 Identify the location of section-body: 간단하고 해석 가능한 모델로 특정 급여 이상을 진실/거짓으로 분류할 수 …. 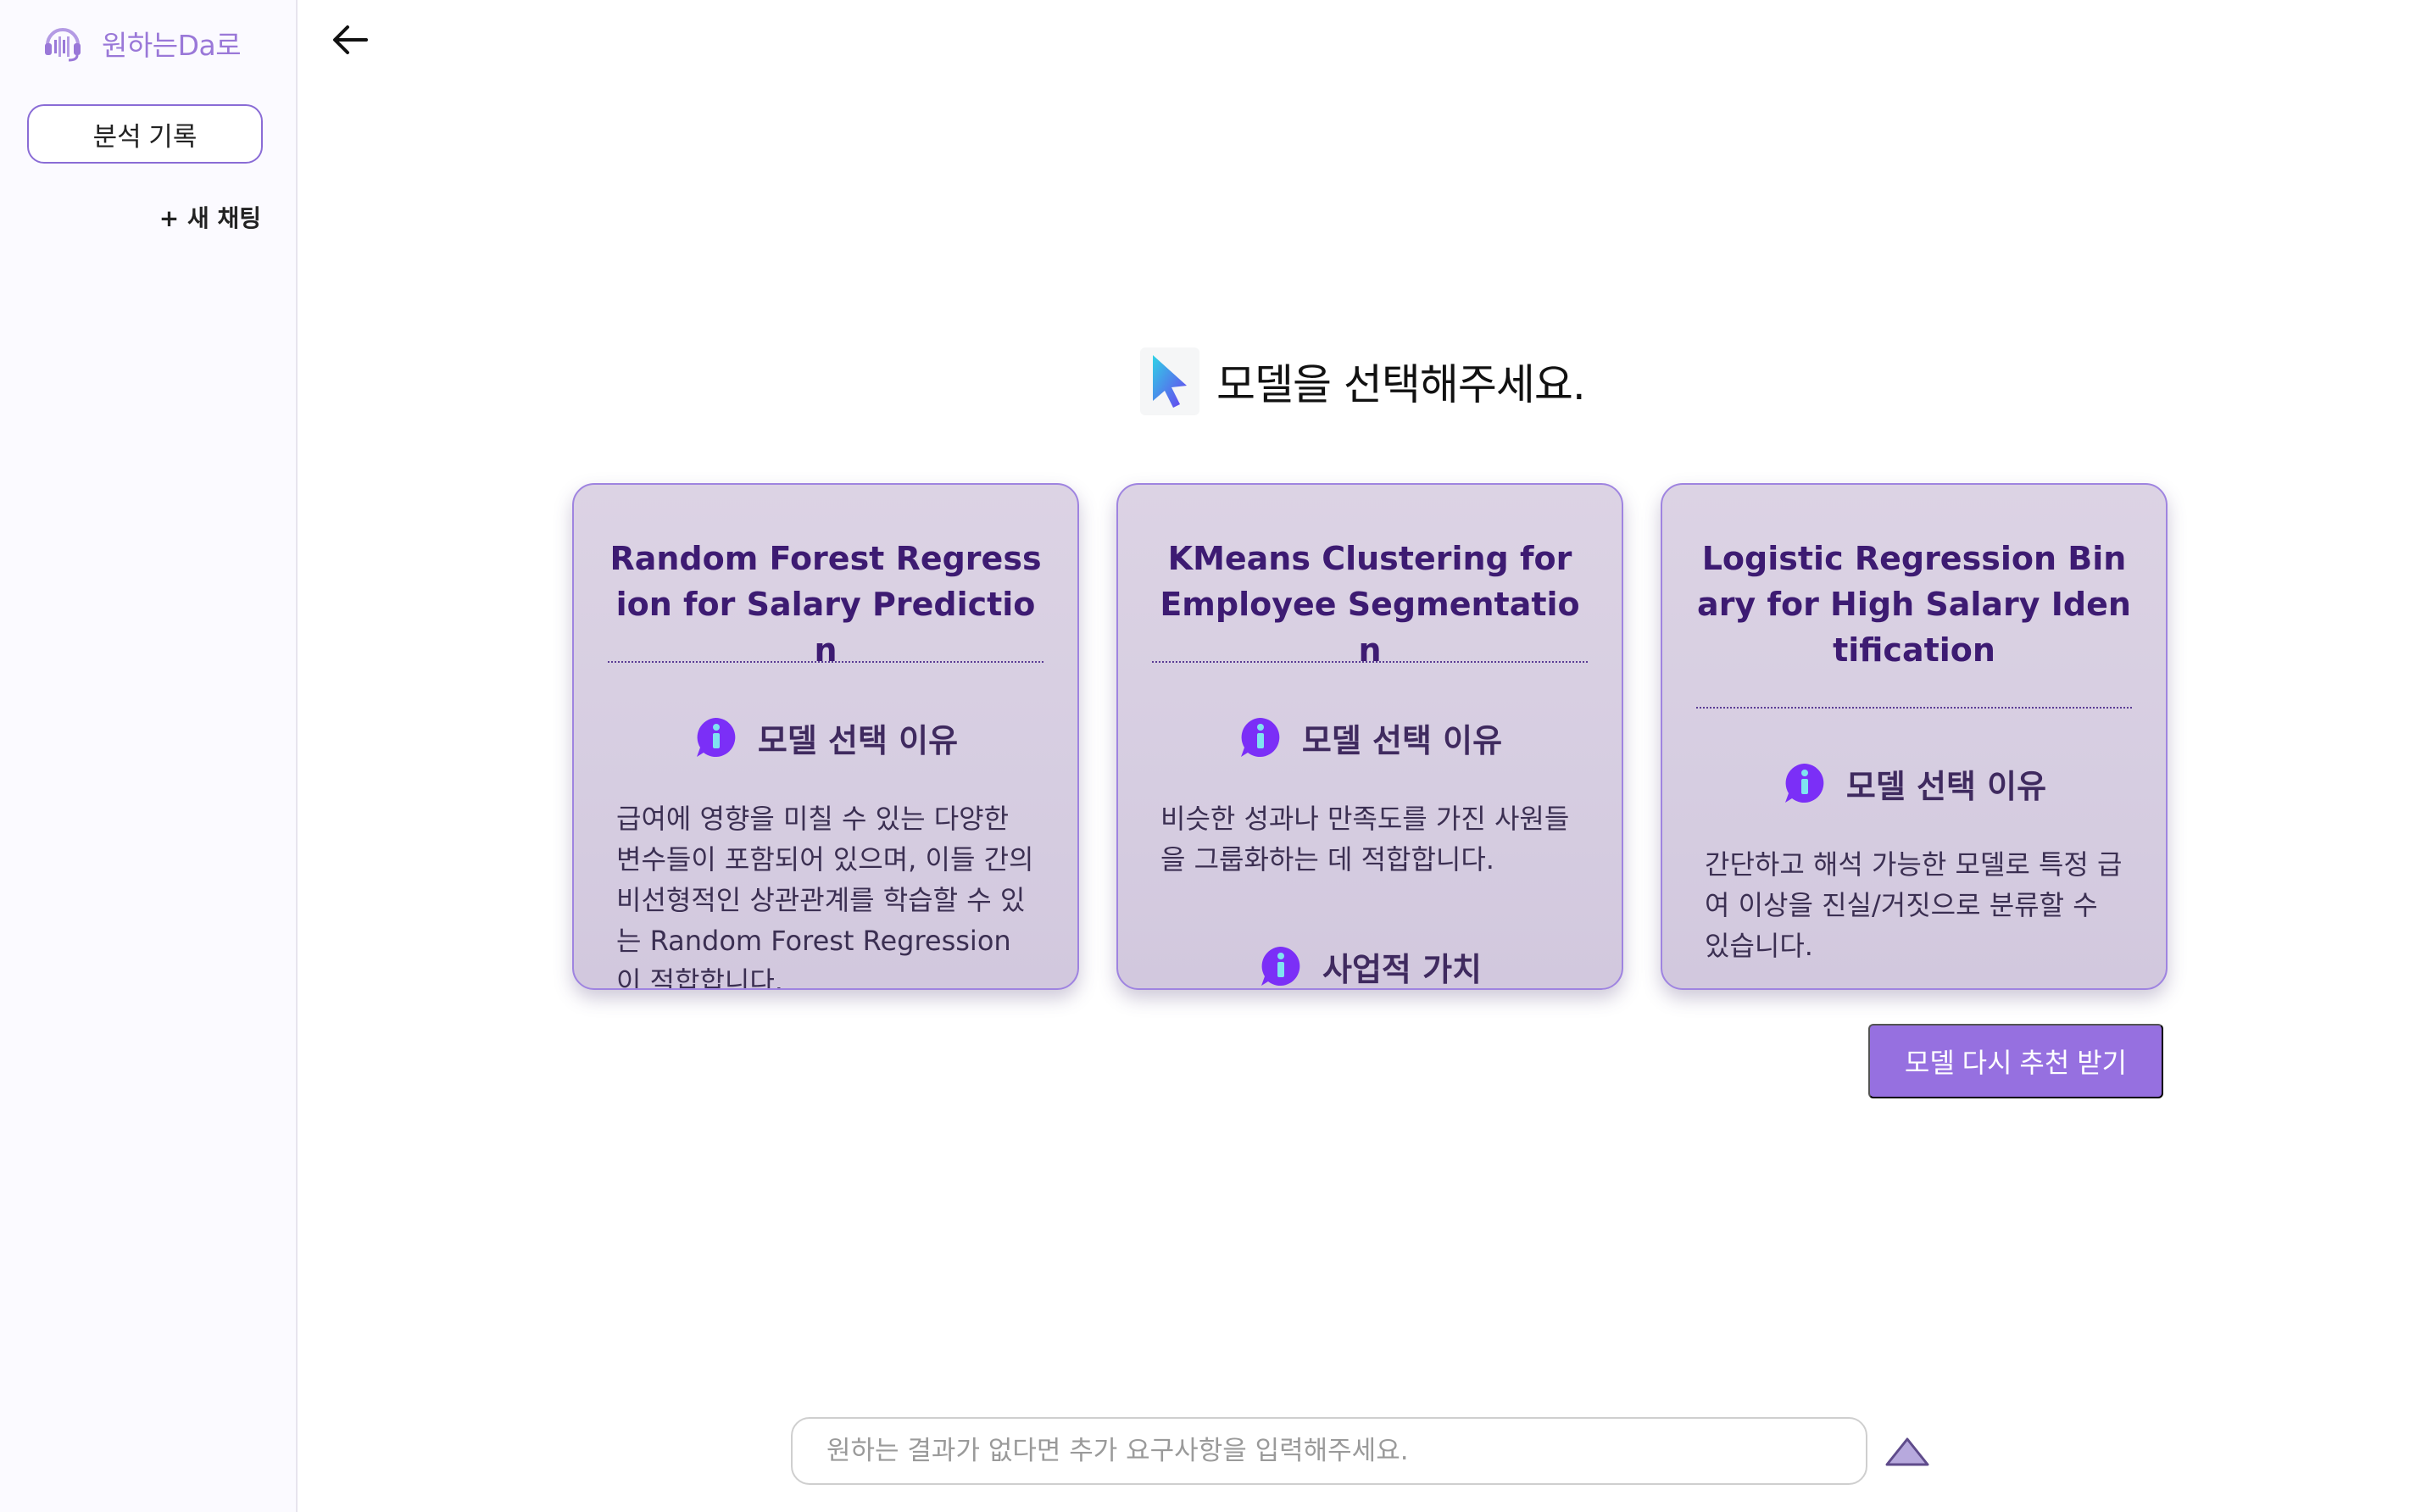
(1914, 905).